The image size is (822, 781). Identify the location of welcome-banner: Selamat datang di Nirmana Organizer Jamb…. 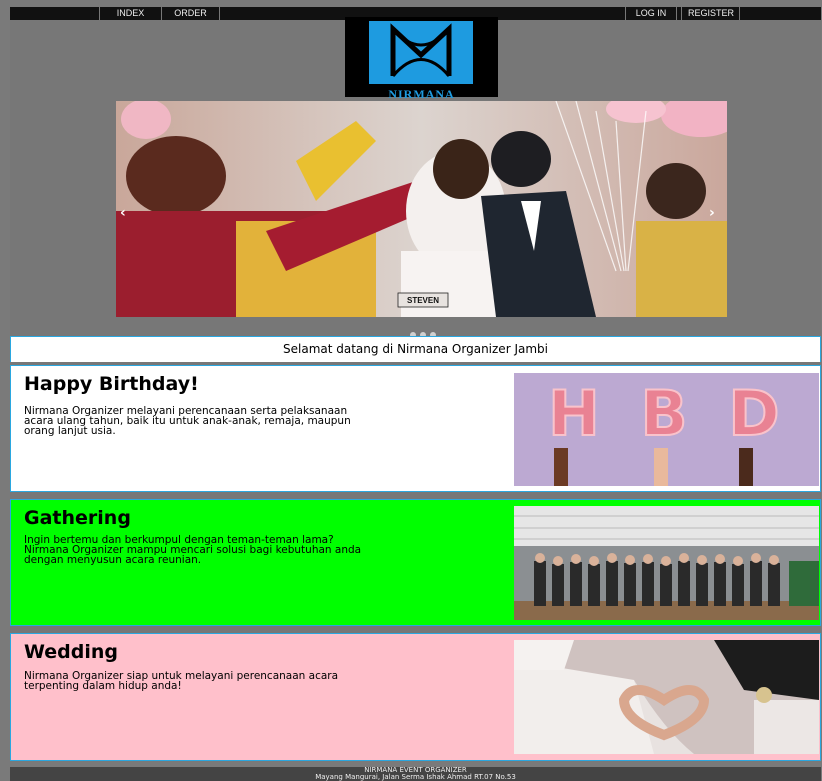
(415, 349).